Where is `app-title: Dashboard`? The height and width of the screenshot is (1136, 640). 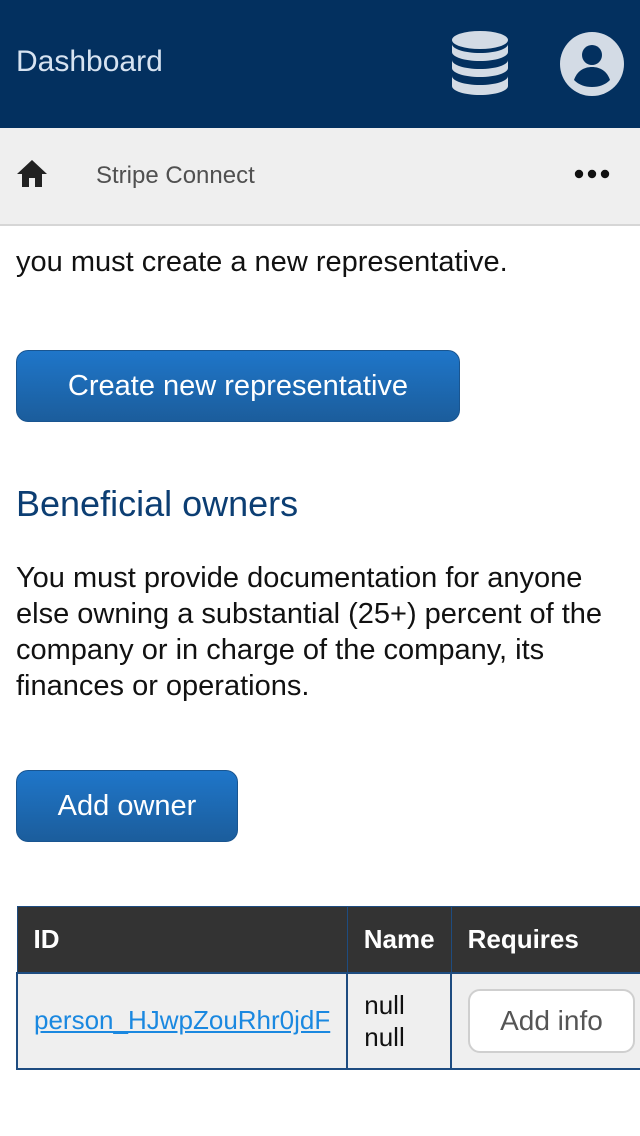
app-title: Dashboard is located at coordinates (89, 61).